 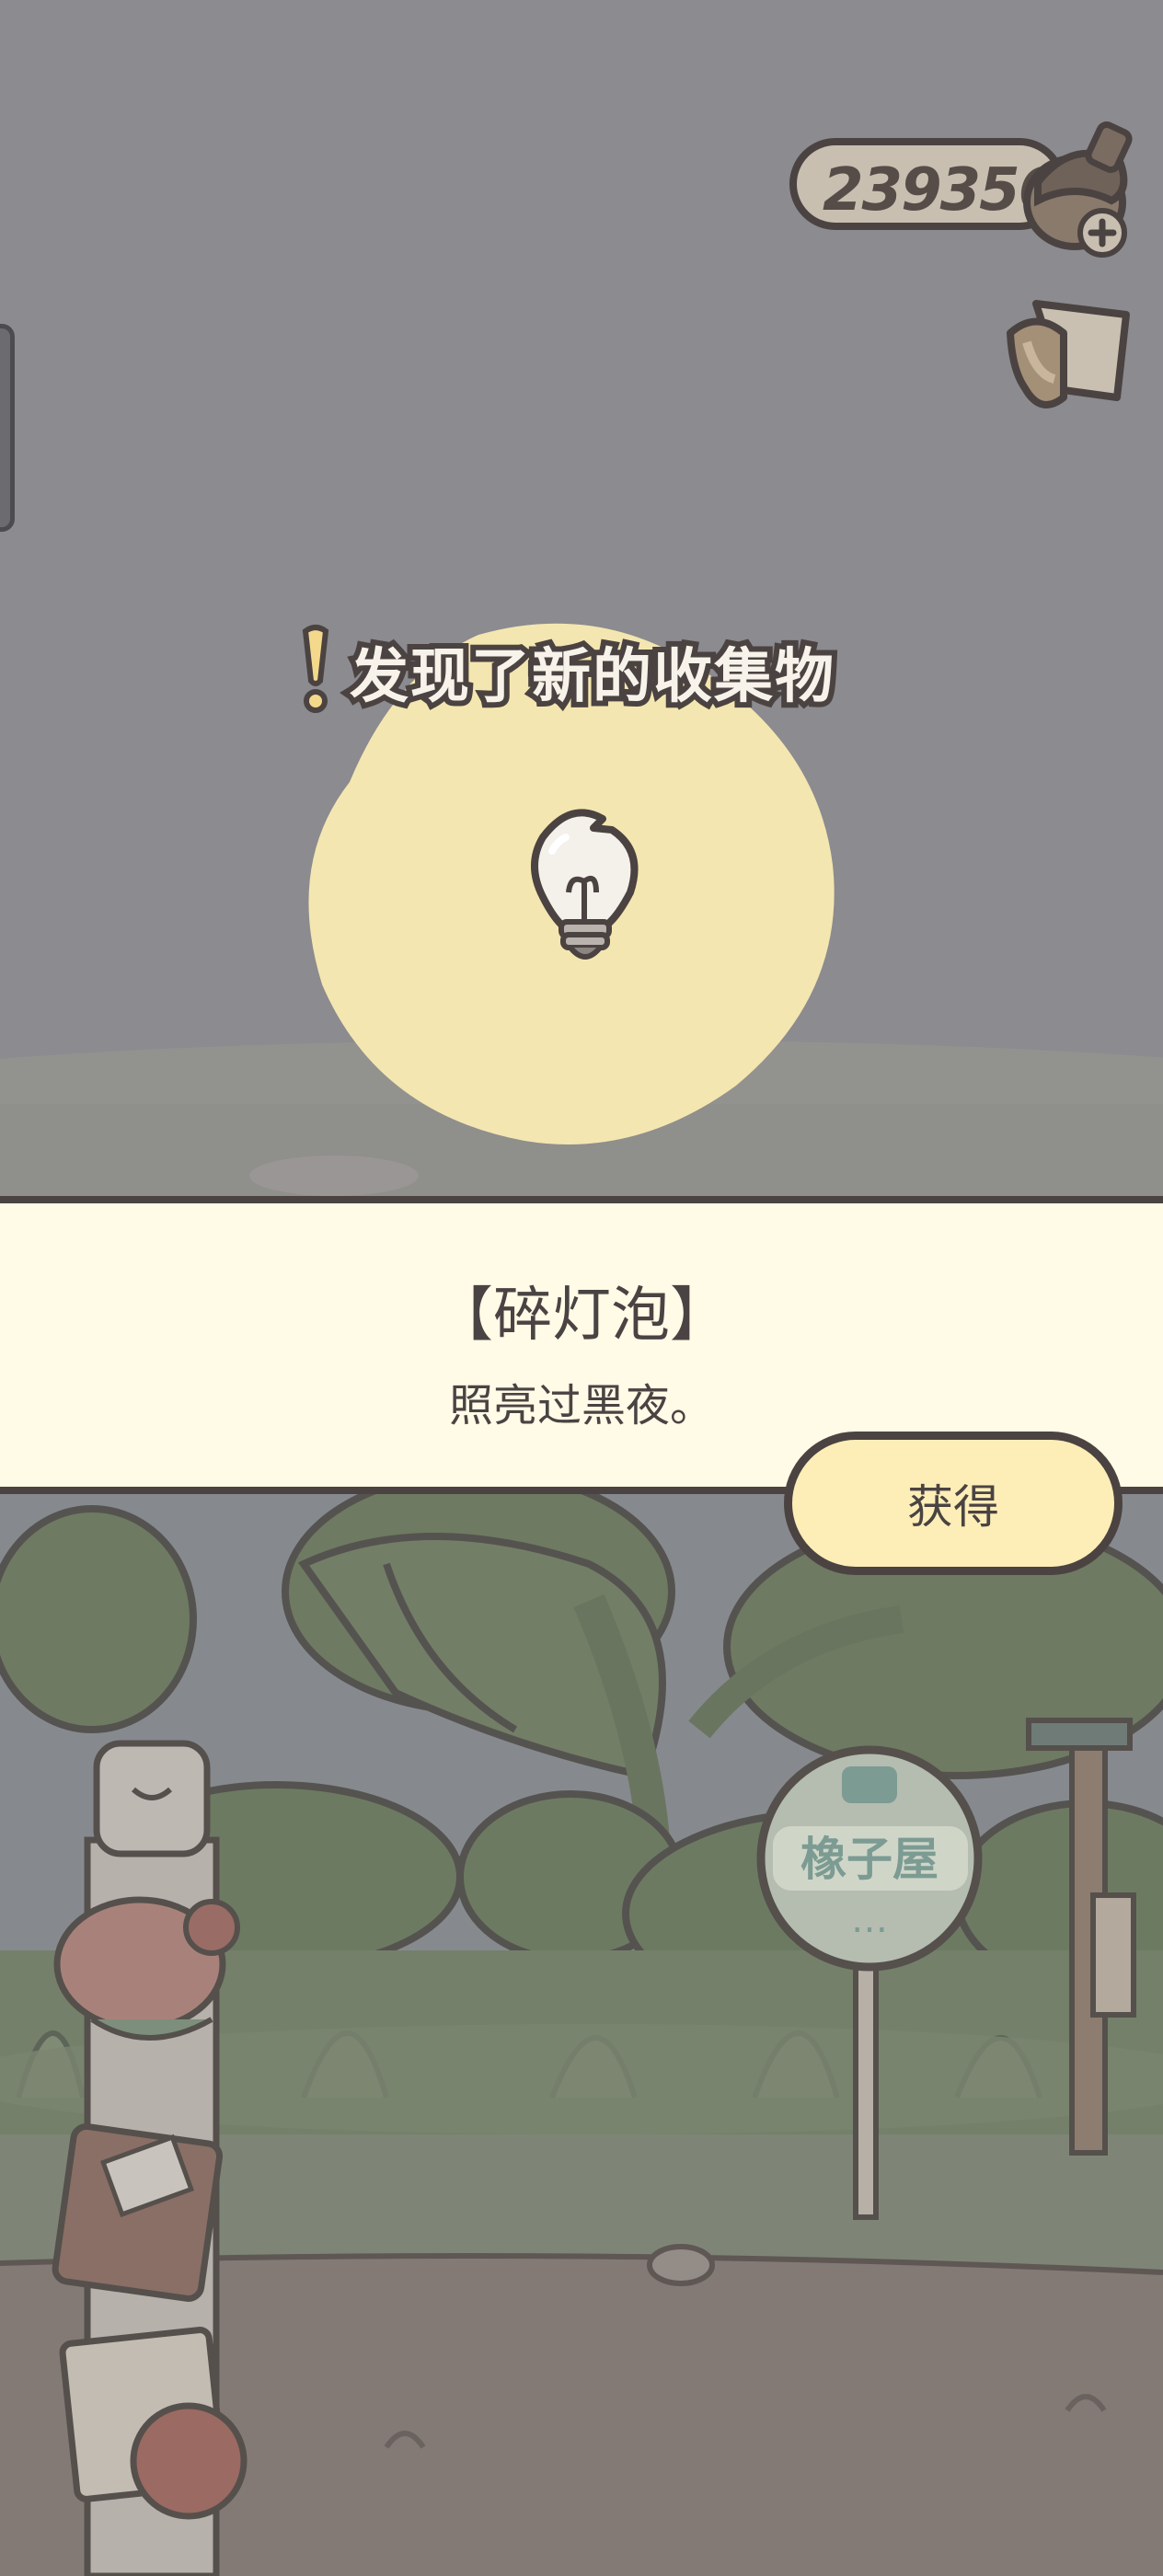 I want to click on discovery-headline-text: 发现了新的收集物, so click(x=591, y=677).